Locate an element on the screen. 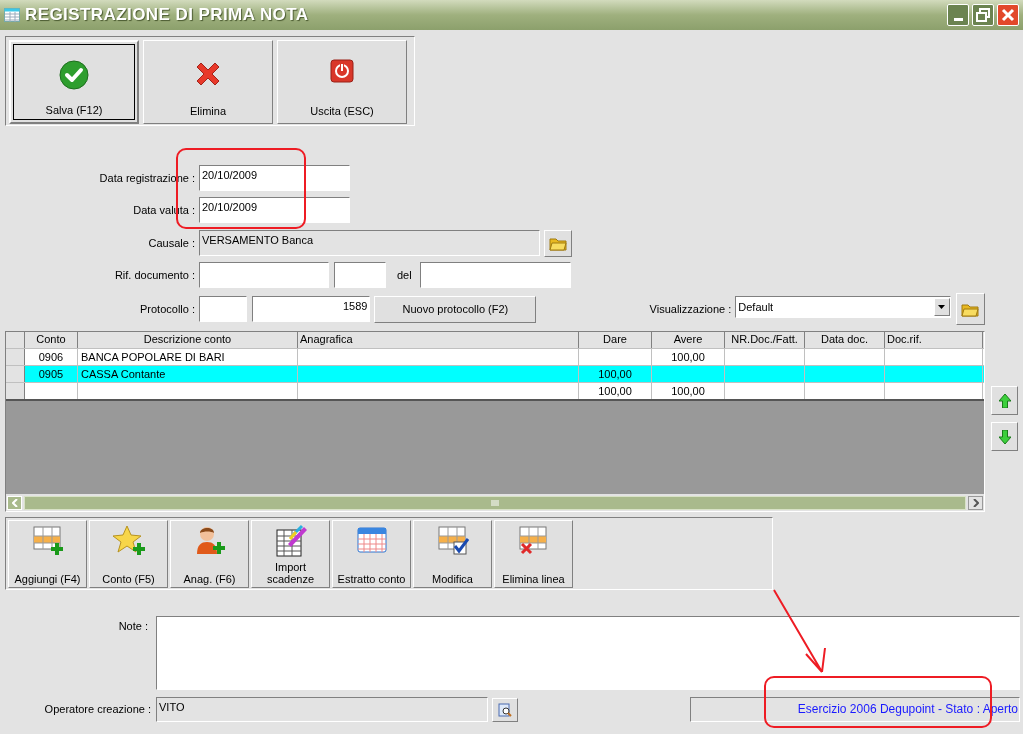 Image resolution: width=1023 pixels, height=734 pixels. toolbar-button: Estratto conto is located at coordinates (371, 554).